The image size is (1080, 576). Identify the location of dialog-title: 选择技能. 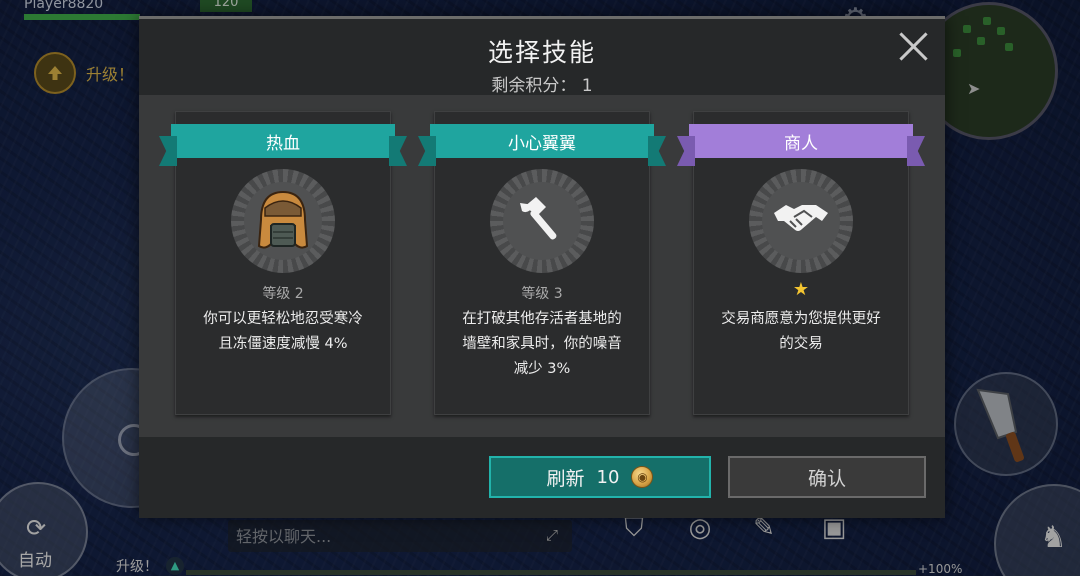
(541, 52).